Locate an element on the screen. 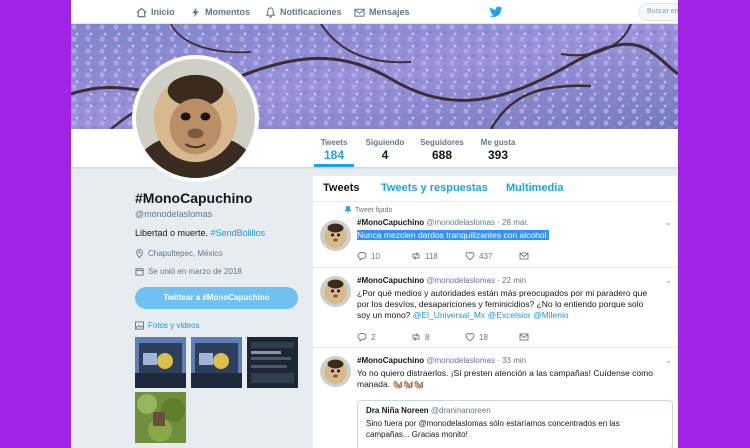 This screenshot has width=750, height=448. calendar-icon is located at coordinates (139, 271).